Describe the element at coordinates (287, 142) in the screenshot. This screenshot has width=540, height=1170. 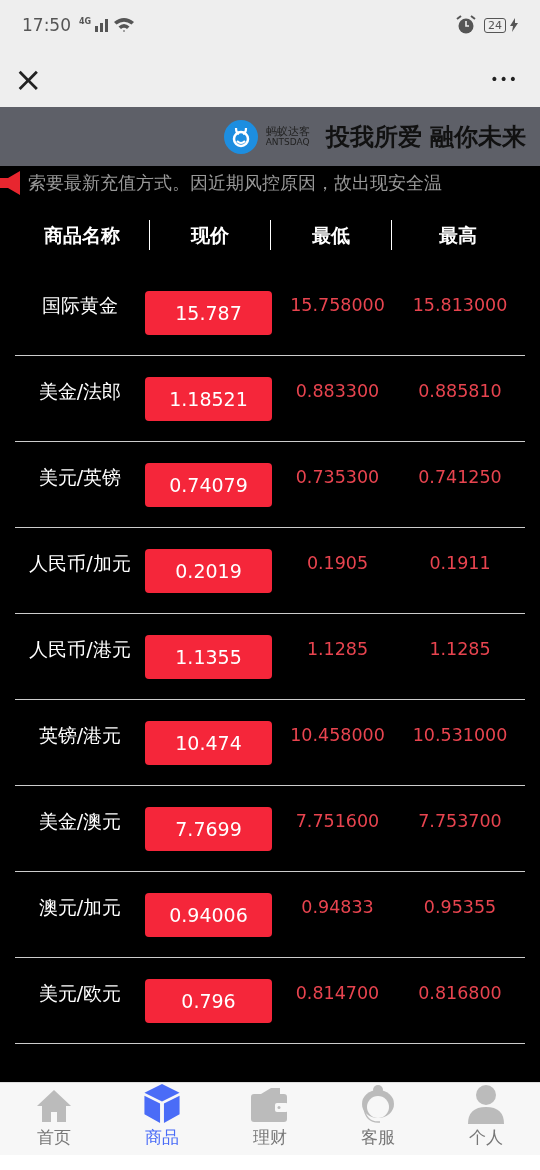
I see `brand-name-latin: ANTSDAQ` at that location.